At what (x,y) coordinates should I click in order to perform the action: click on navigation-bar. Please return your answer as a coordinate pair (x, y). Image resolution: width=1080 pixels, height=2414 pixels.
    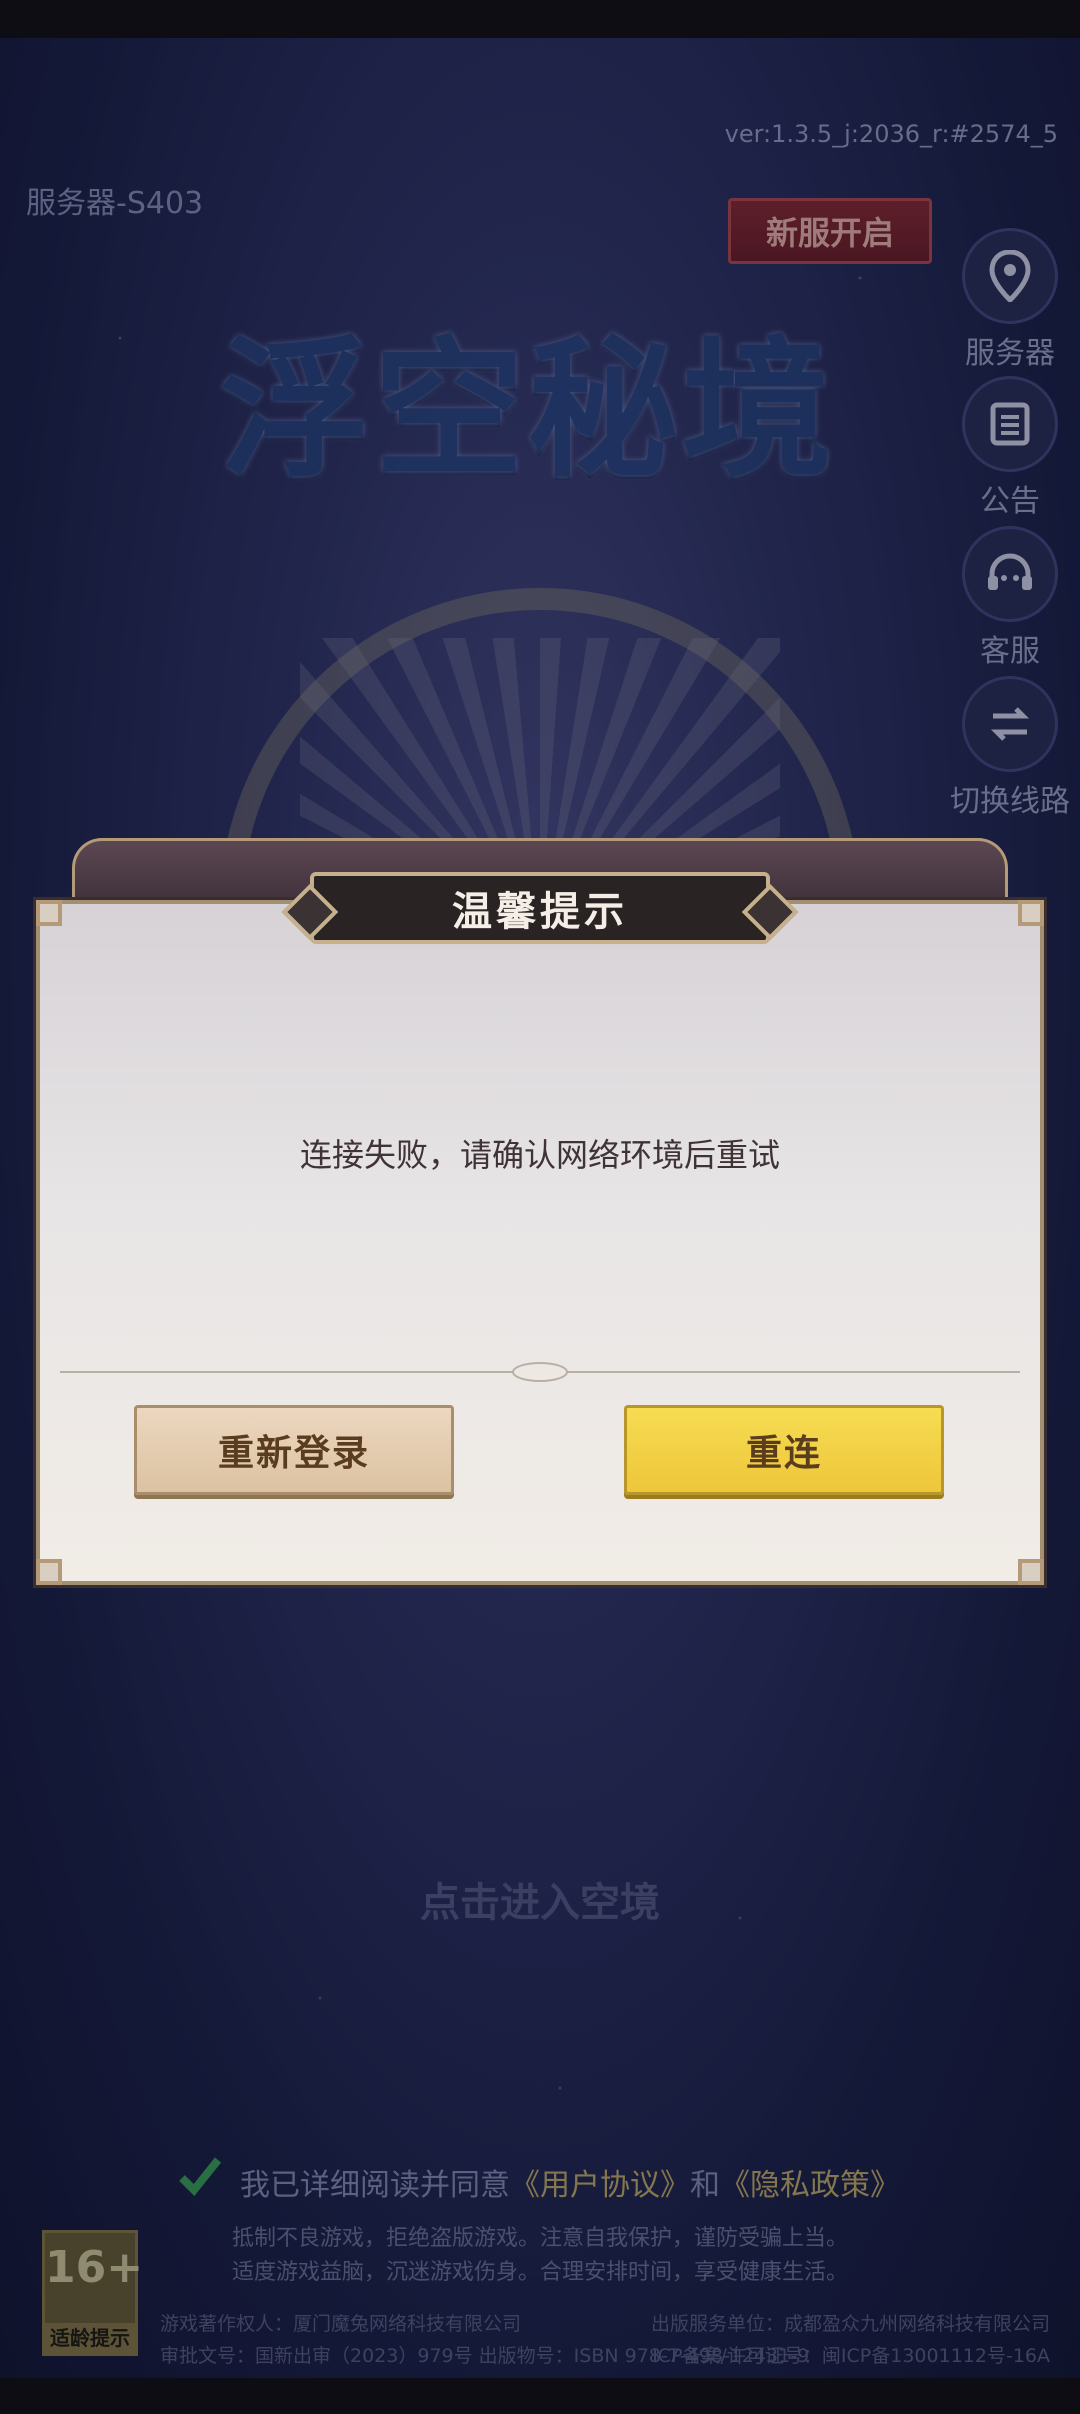
    Looking at the image, I should click on (540, 2396).